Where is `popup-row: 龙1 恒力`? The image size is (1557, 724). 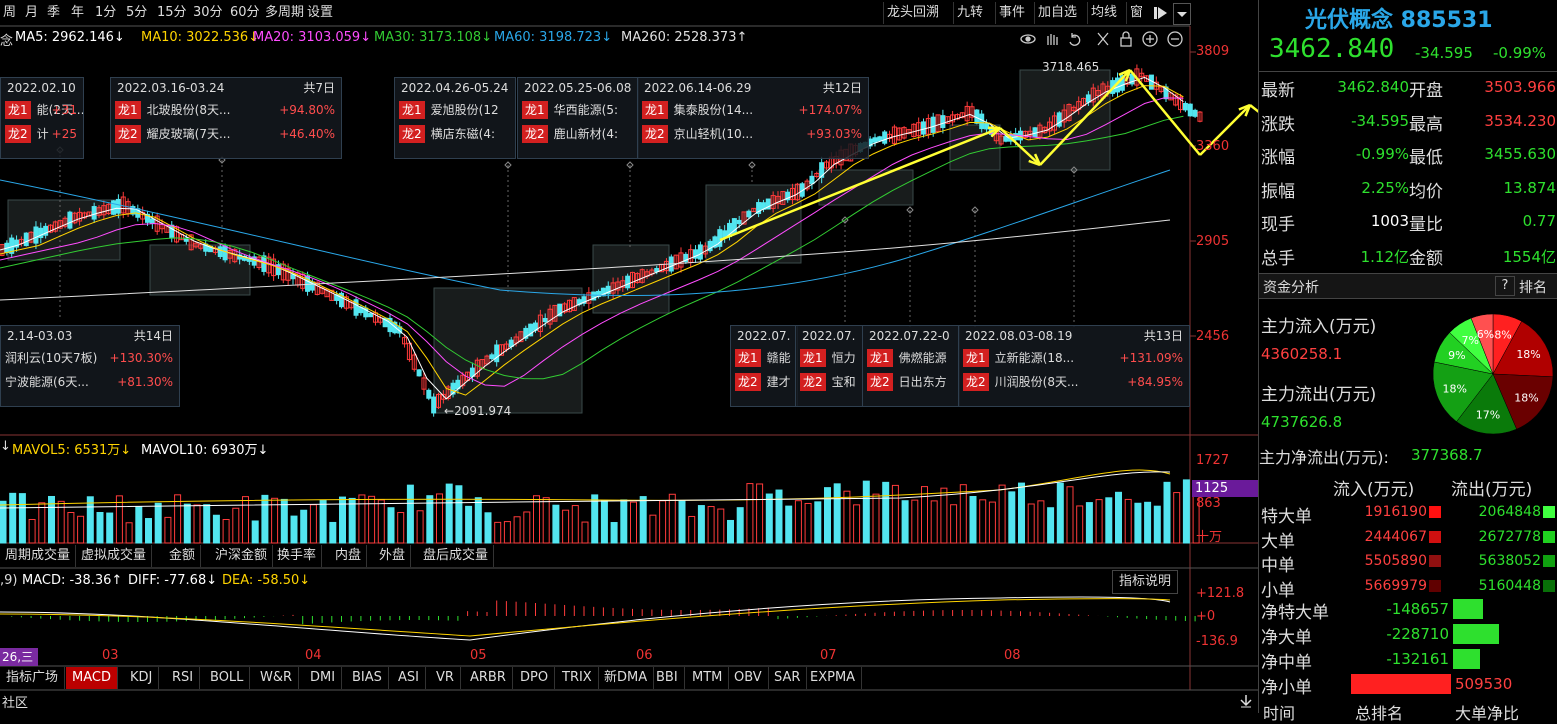 popup-row: 龙1 恒力 is located at coordinates (829, 358).